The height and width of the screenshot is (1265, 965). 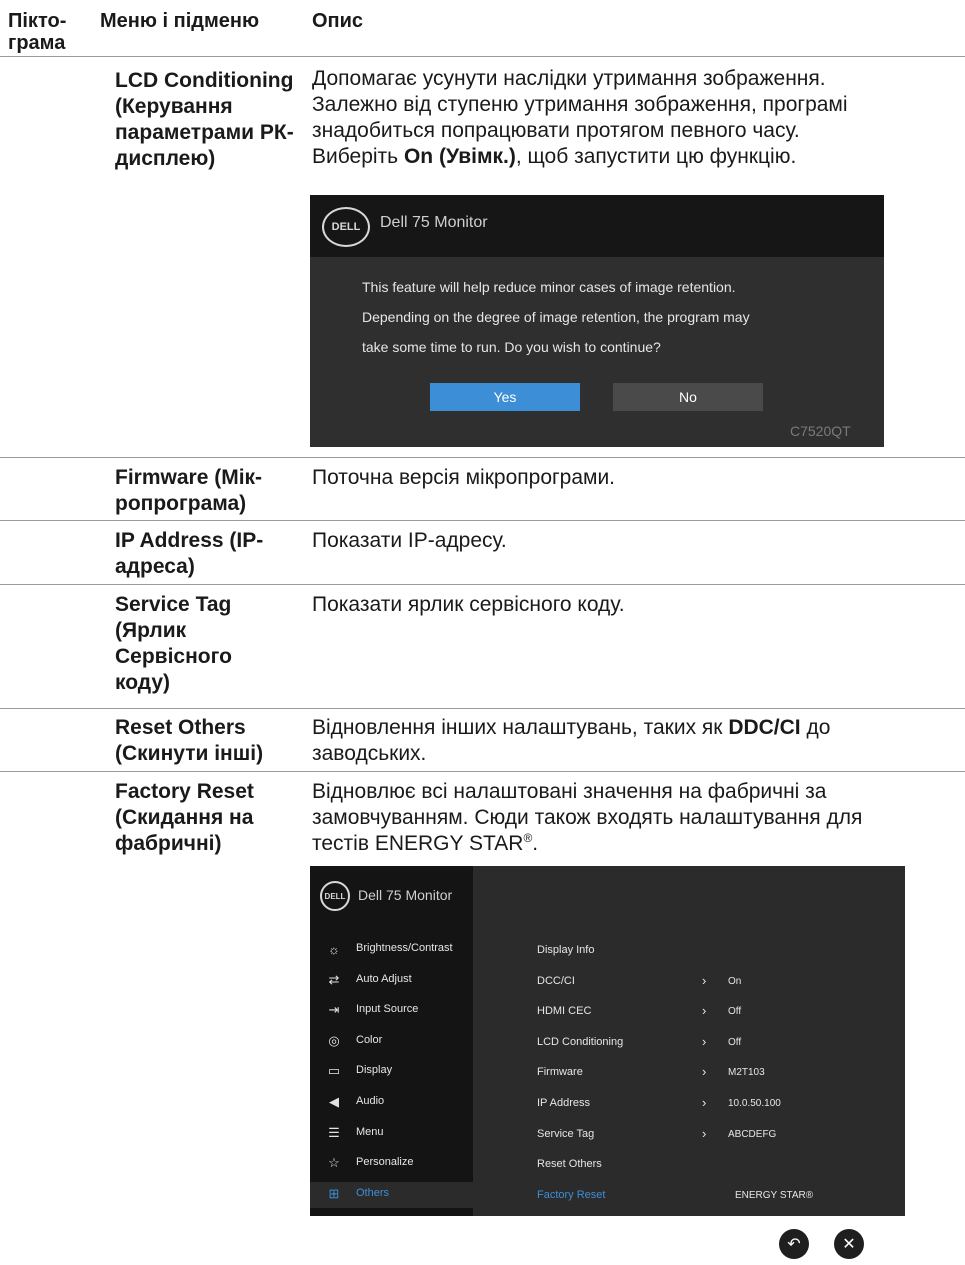 What do you see at coordinates (369, 1039) in the screenshot?
I see `osd-menu-label: Color` at bounding box center [369, 1039].